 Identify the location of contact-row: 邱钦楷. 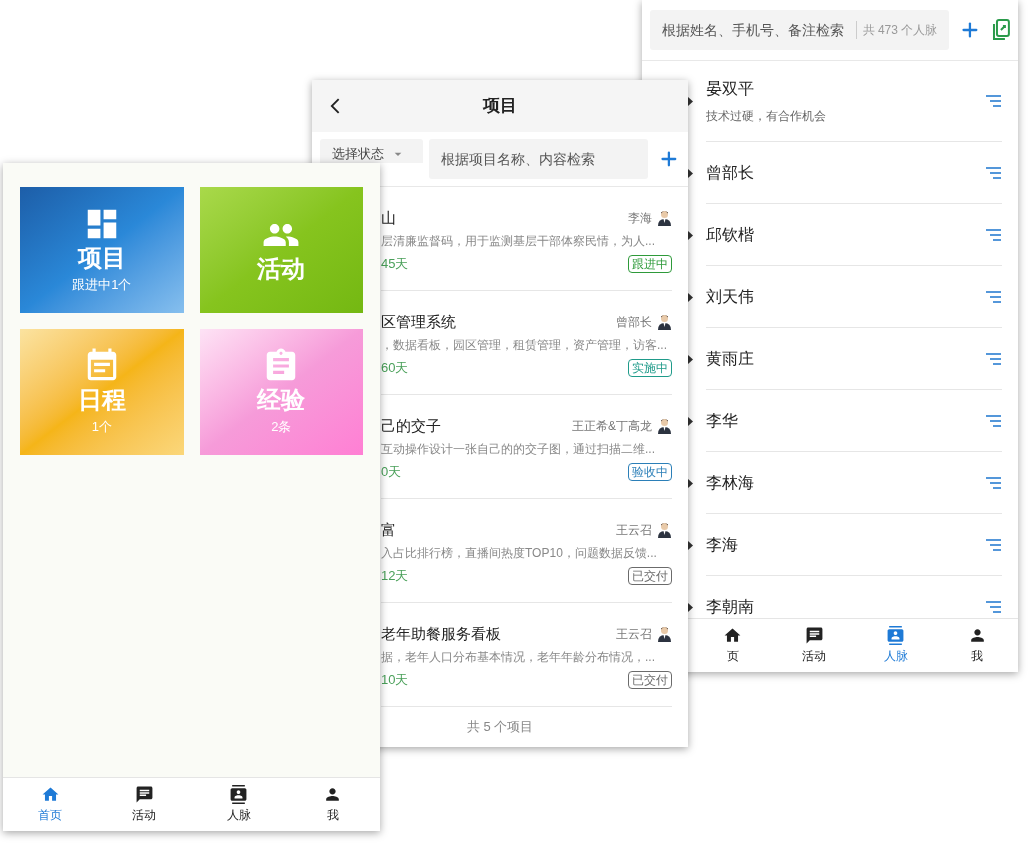
(853, 235).